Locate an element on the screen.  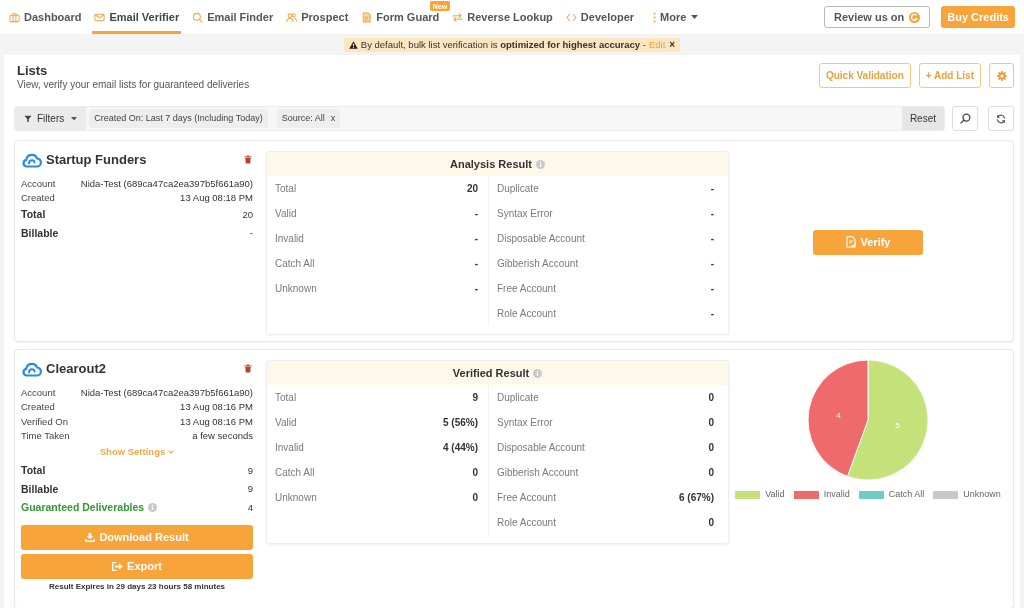
summary-value: - is located at coordinates (251, 233).